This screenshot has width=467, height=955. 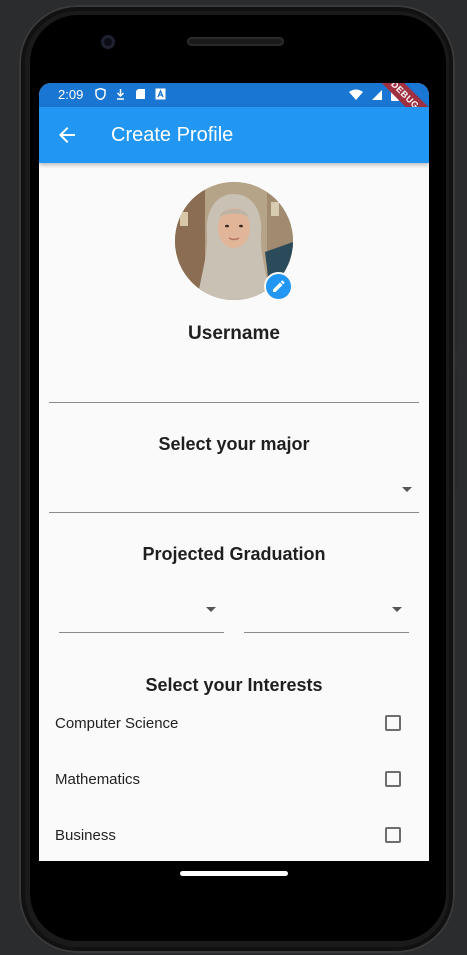 What do you see at coordinates (234, 554) in the screenshot?
I see `graduation-title: Projected Graduation` at bounding box center [234, 554].